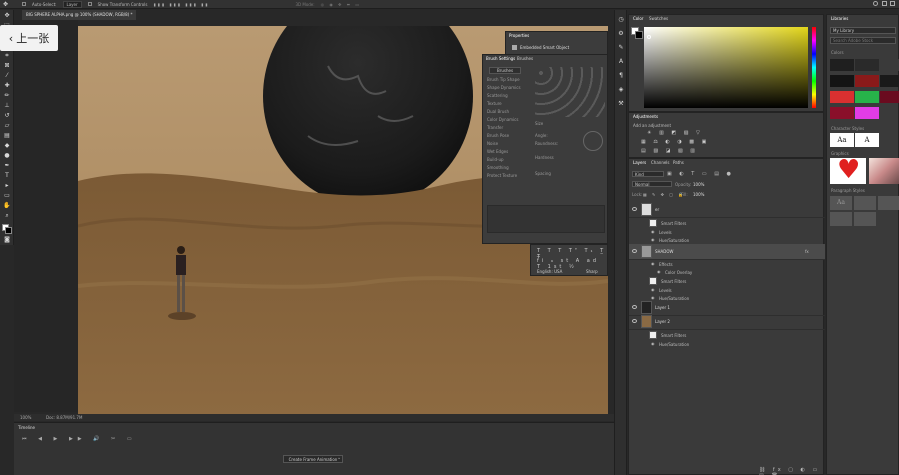 The width and height of the screenshot is (899, 475). I want to click on gradient-tool-icon: ▤, so click(7, 135).